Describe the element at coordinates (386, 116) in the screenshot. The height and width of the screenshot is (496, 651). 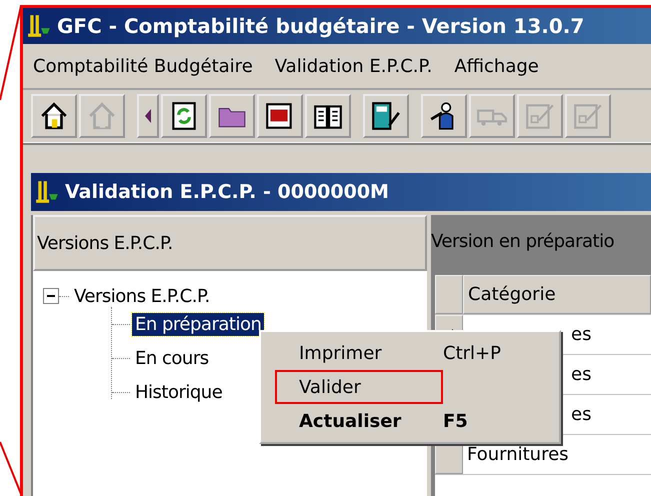
I see `calculator-icon` at that location.